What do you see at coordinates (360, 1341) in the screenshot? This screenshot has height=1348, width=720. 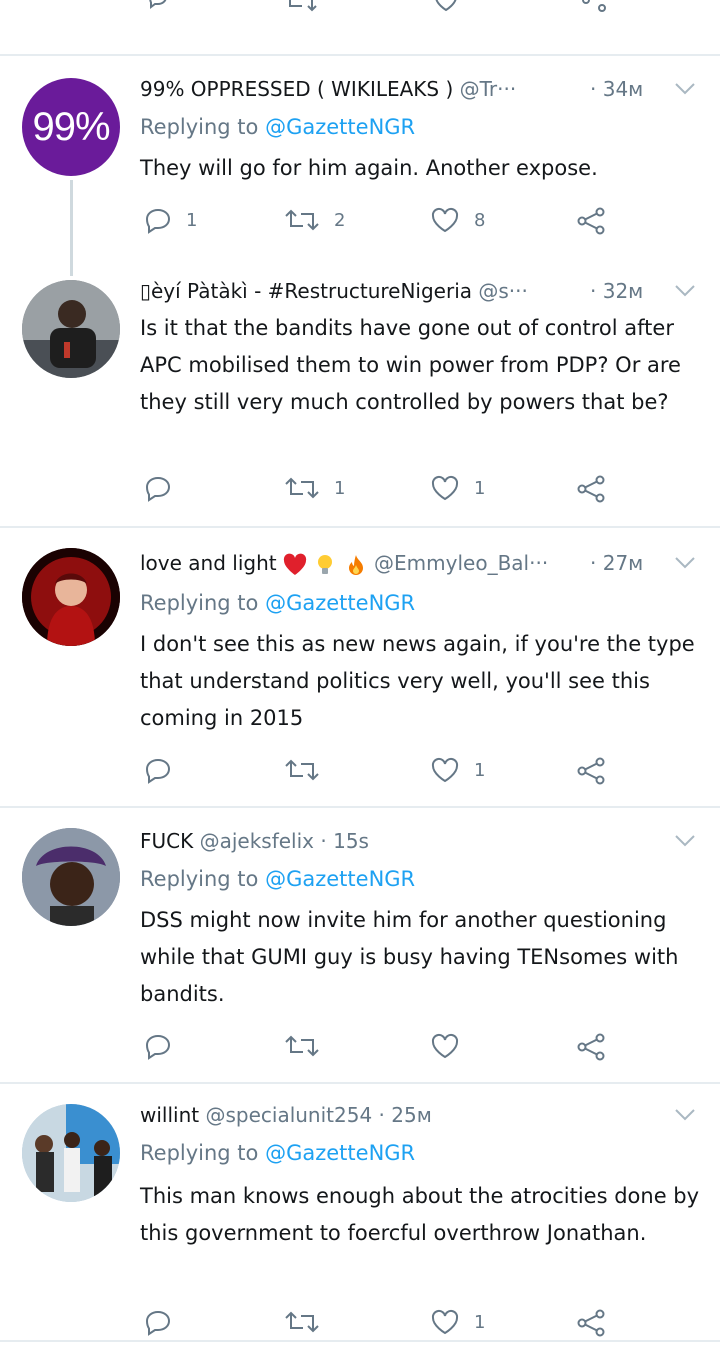 I see `divider` at bounding box center [360, 1341].